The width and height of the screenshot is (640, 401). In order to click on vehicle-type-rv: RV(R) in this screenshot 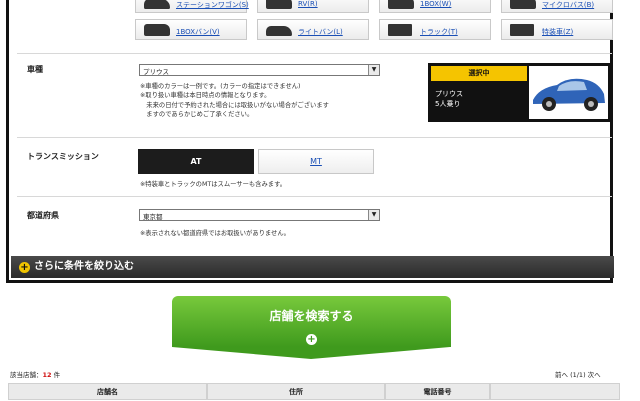, I will do `click(313, 6)`.